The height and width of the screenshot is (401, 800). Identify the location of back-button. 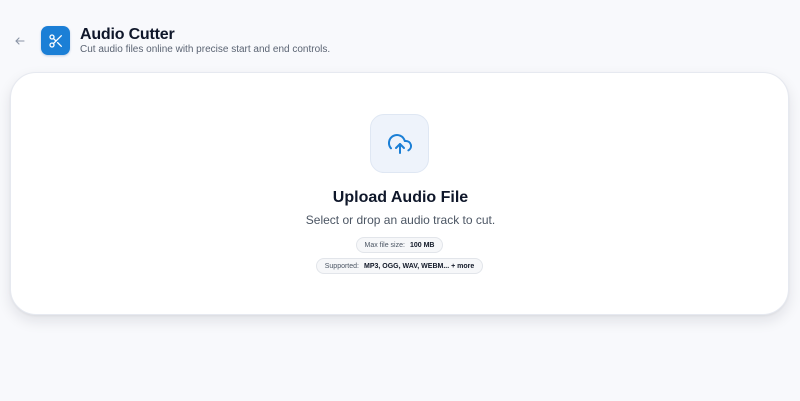
(20, 41).